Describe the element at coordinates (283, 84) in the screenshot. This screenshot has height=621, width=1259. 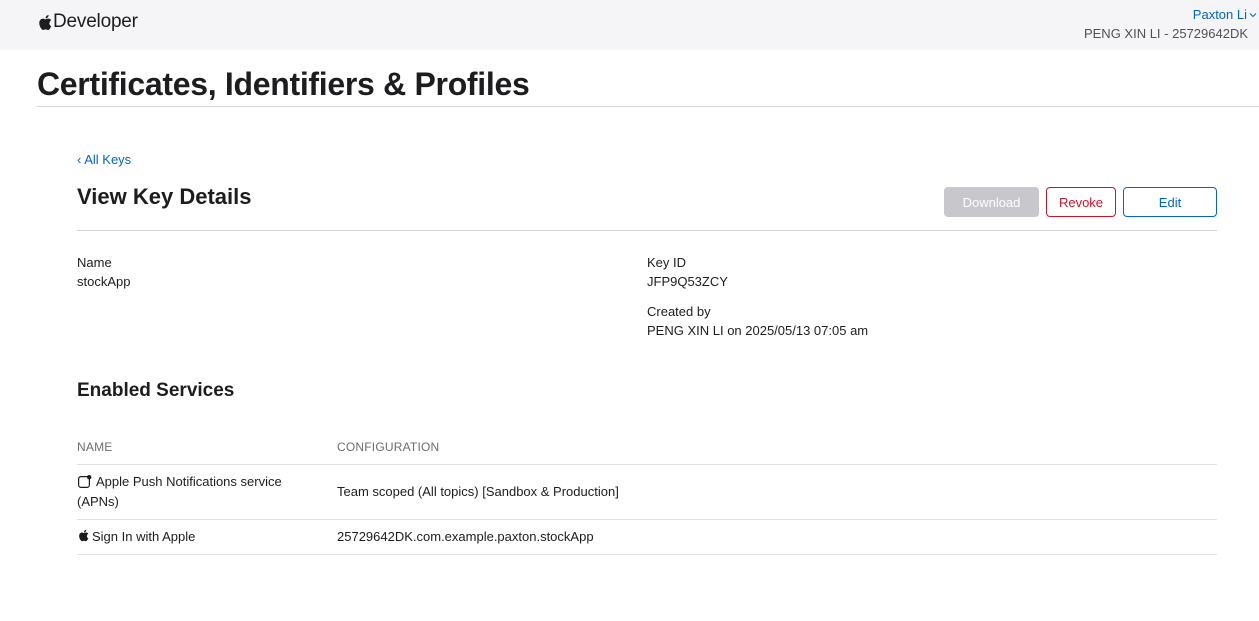
I see `page-title: Certificates, Identifiers & Profiles` at that location.